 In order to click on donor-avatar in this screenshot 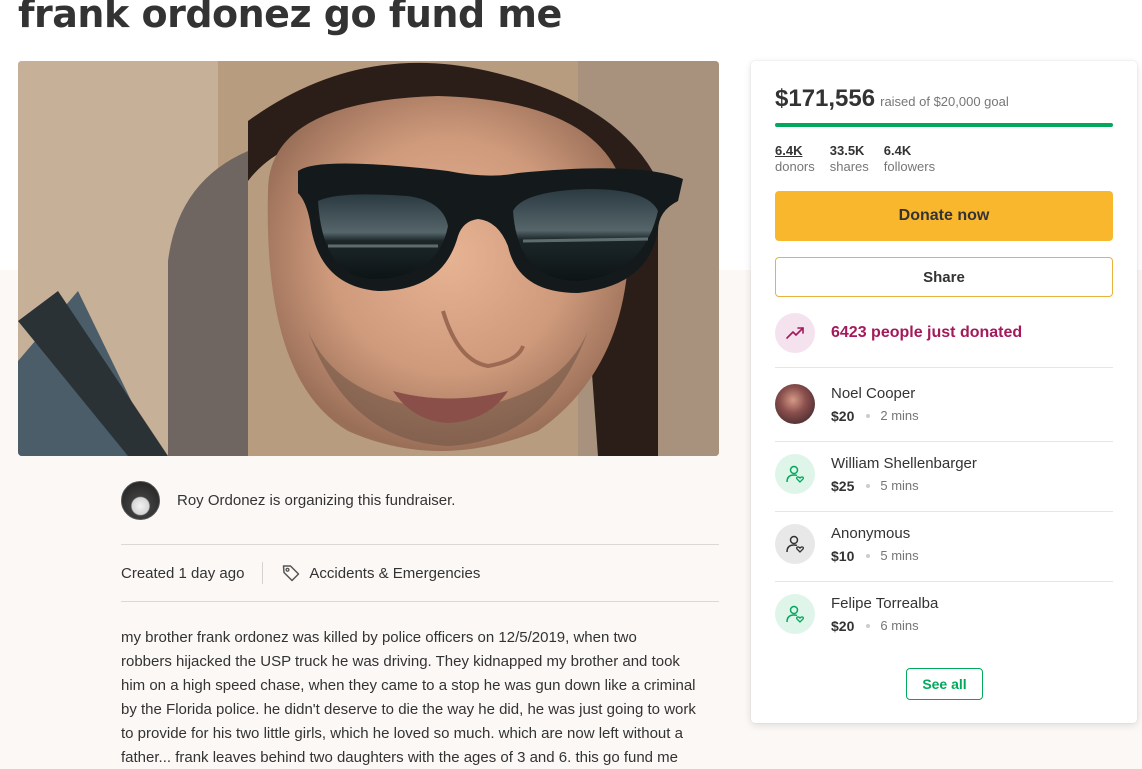, I will do `click(795, 404)`.